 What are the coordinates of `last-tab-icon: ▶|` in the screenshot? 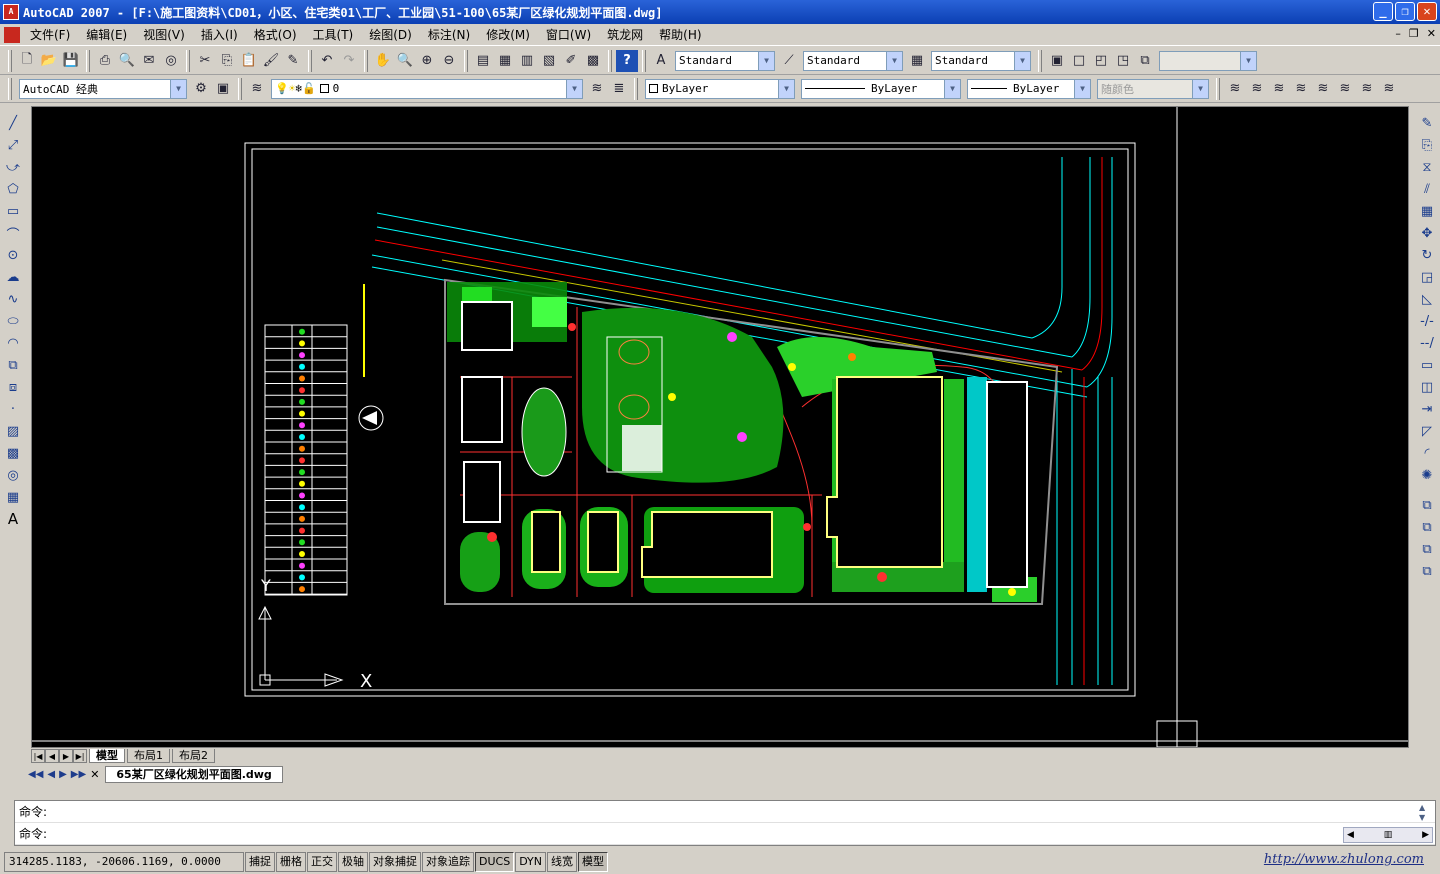 It's located at (80, 756).